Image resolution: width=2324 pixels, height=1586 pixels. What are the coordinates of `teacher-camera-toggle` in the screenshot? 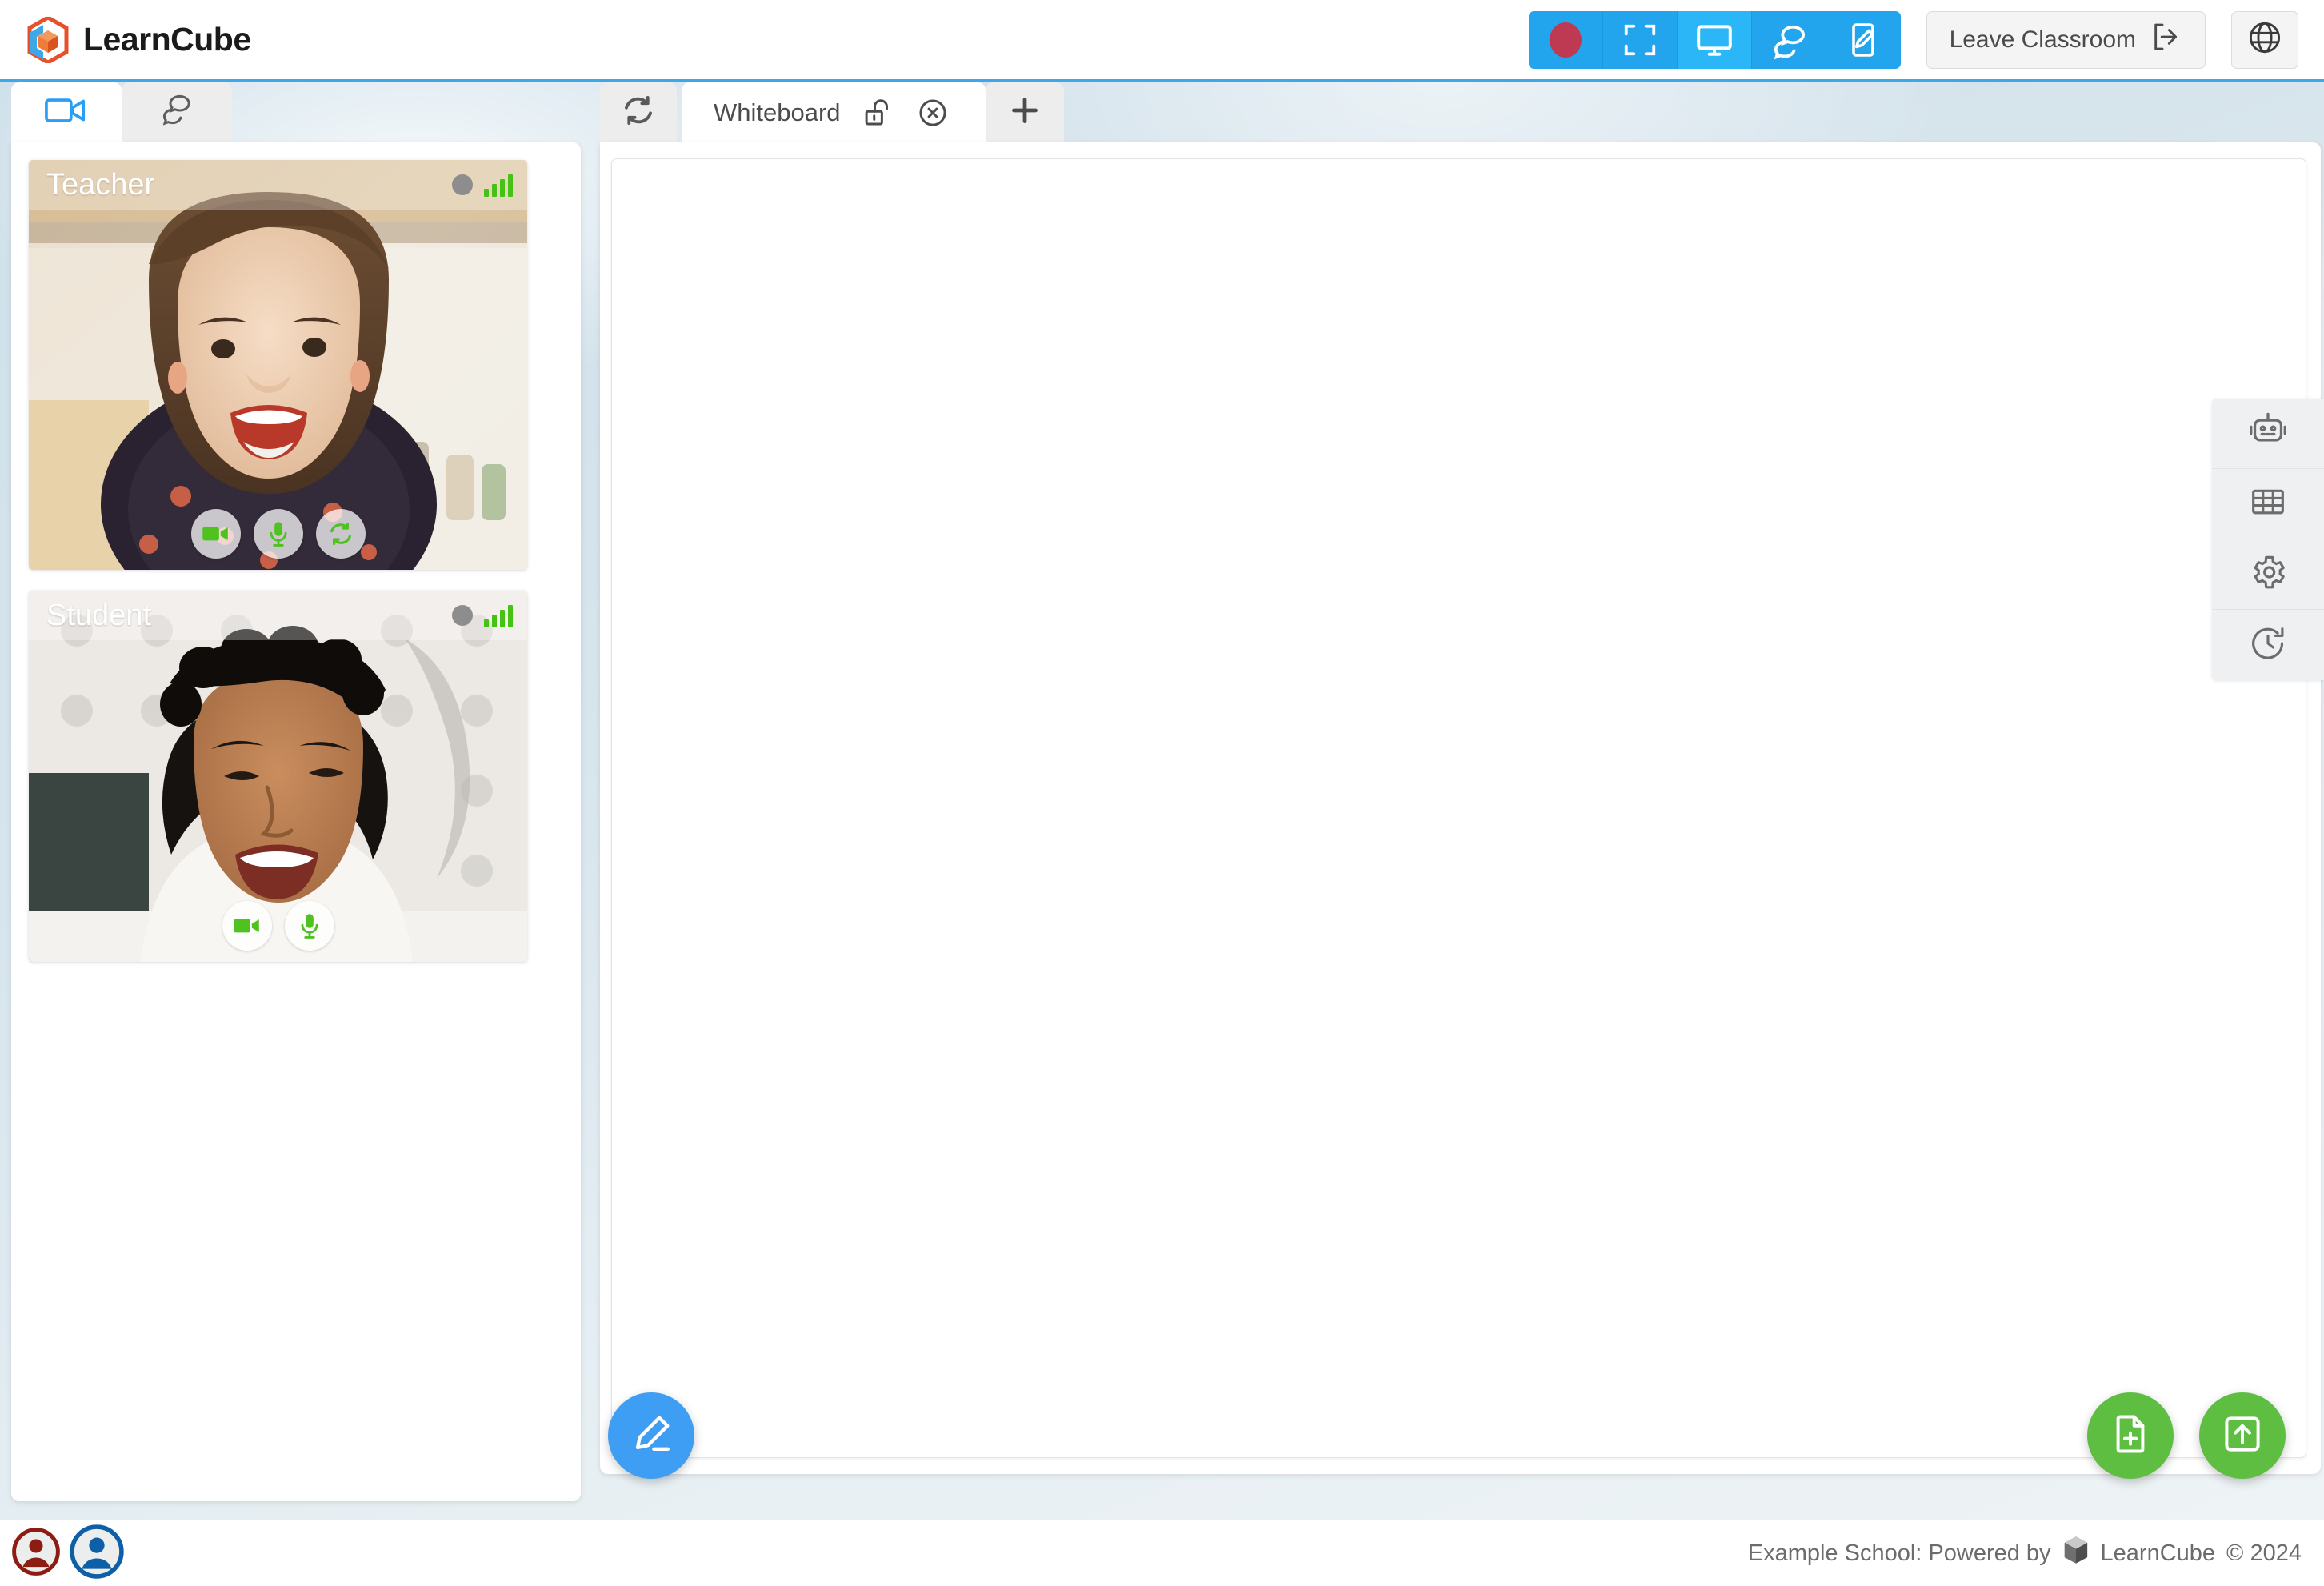 It's located at (215, 534).